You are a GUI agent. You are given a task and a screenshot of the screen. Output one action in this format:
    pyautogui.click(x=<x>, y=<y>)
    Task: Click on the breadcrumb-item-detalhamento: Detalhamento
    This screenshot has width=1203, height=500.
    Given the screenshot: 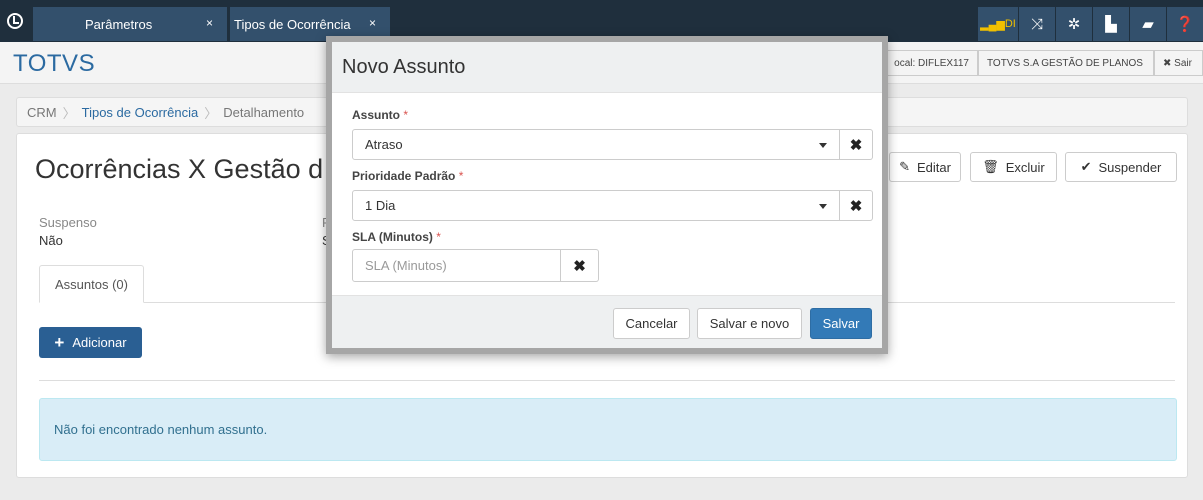 What is the action you would take?
    pyautogui.click(x=264, y=112)
    